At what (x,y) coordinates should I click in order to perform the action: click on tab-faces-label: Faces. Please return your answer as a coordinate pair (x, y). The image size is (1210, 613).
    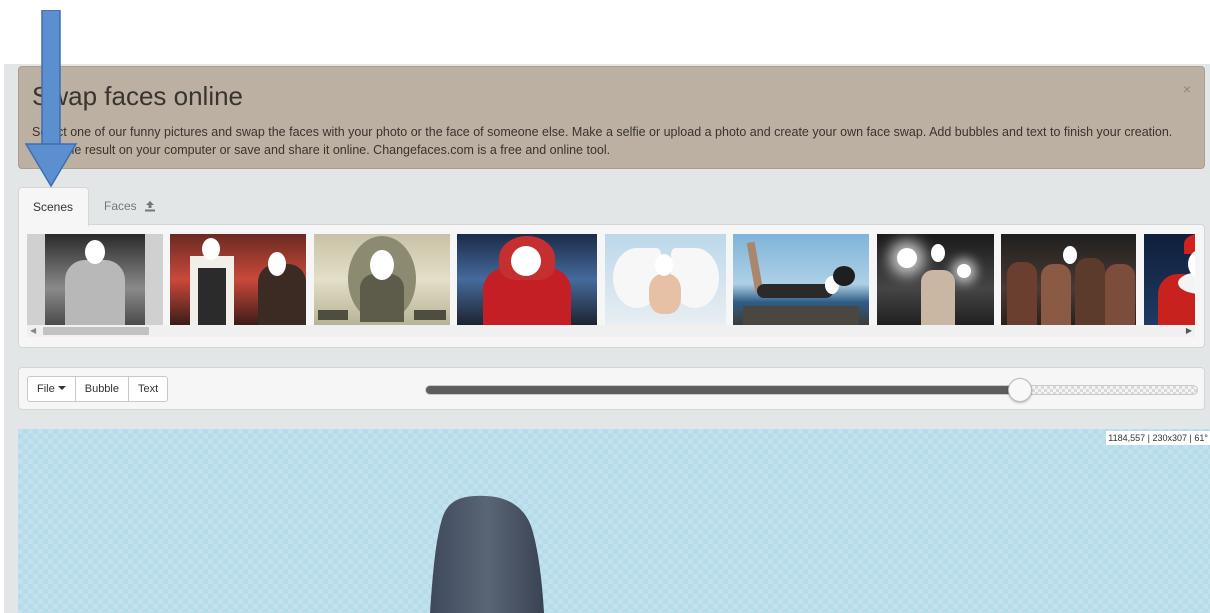
    Looking at the image, I should click on (120, 206).